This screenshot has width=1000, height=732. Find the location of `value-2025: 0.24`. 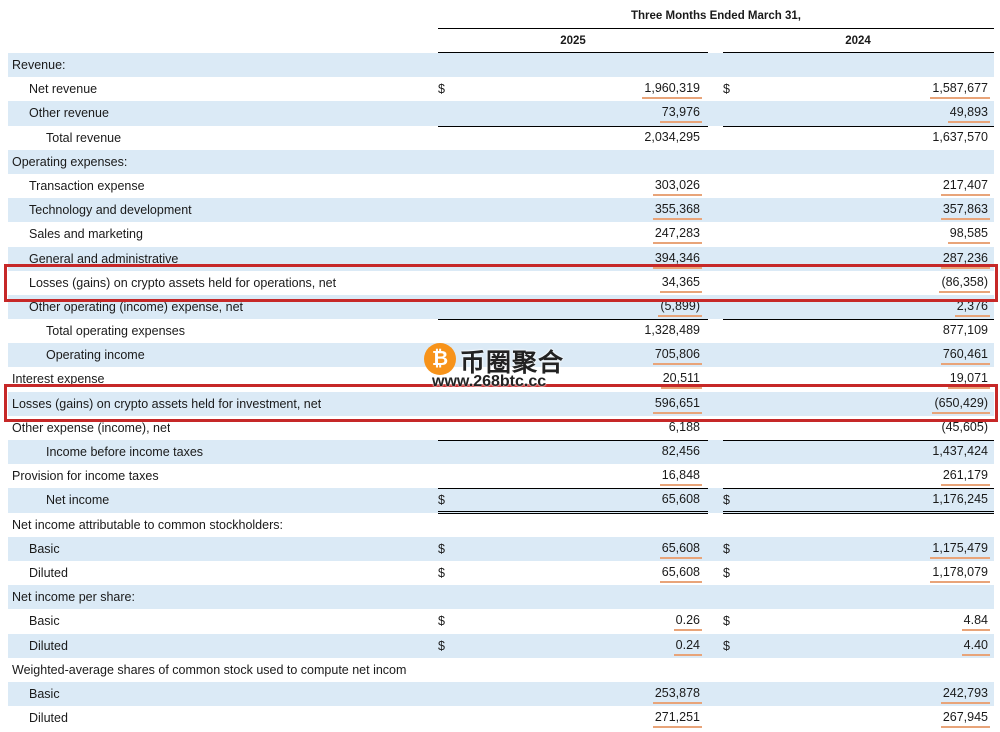

value-2025: 0.24 is located at coordinates (687, 646).